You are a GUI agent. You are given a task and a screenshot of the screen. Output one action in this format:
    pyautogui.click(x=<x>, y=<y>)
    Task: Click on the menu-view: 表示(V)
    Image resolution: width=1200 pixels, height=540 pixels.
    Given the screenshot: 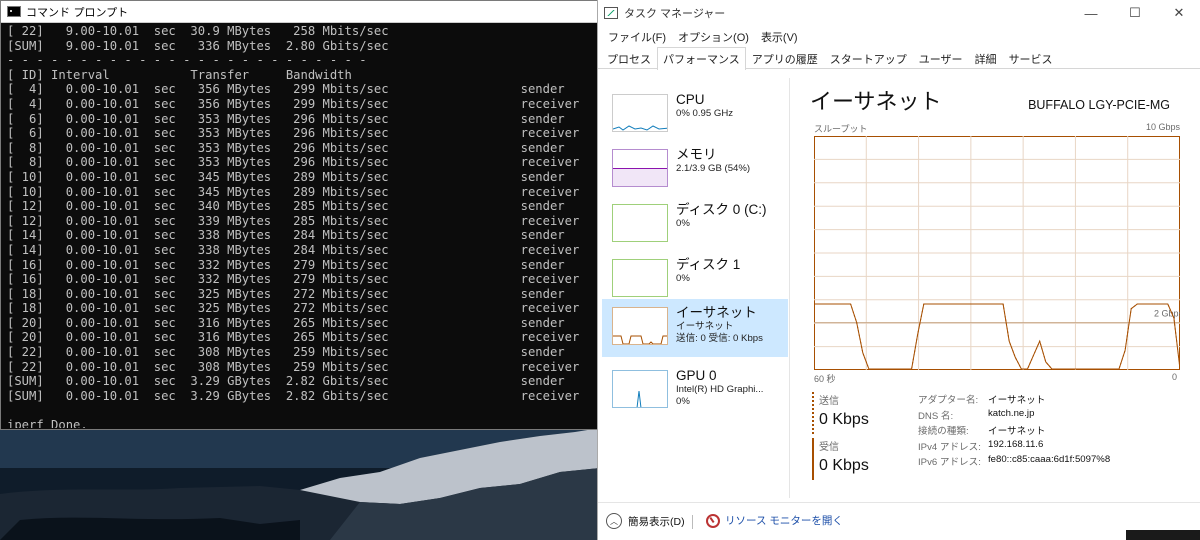 What is the action you would take?
    pyautogui.click(x=779, y=36)
    